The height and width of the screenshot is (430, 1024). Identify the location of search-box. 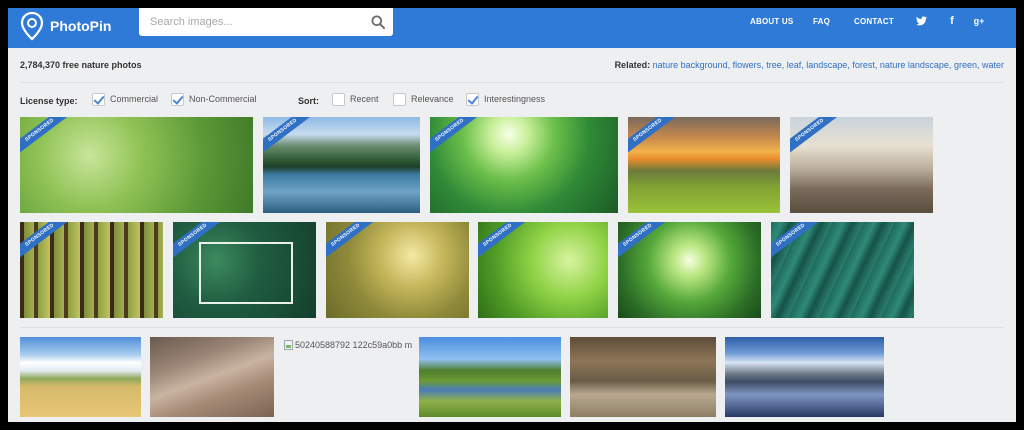
(266, 22).